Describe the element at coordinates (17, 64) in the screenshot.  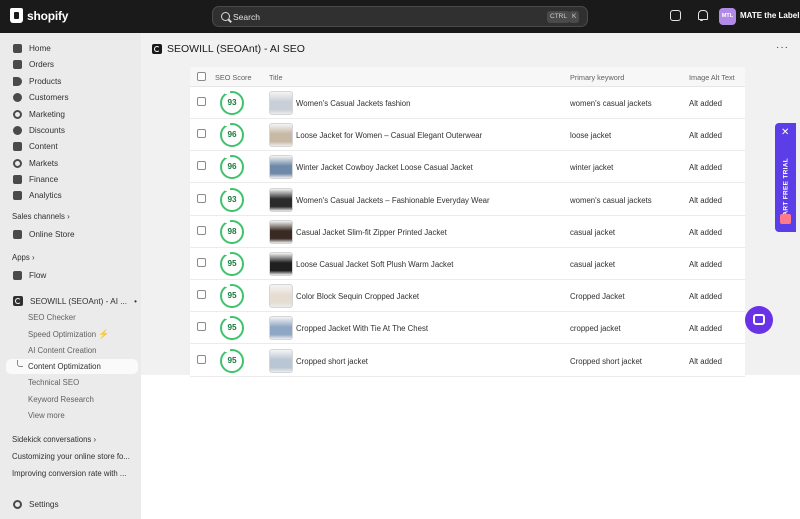
I see `orders-icon` at that location.